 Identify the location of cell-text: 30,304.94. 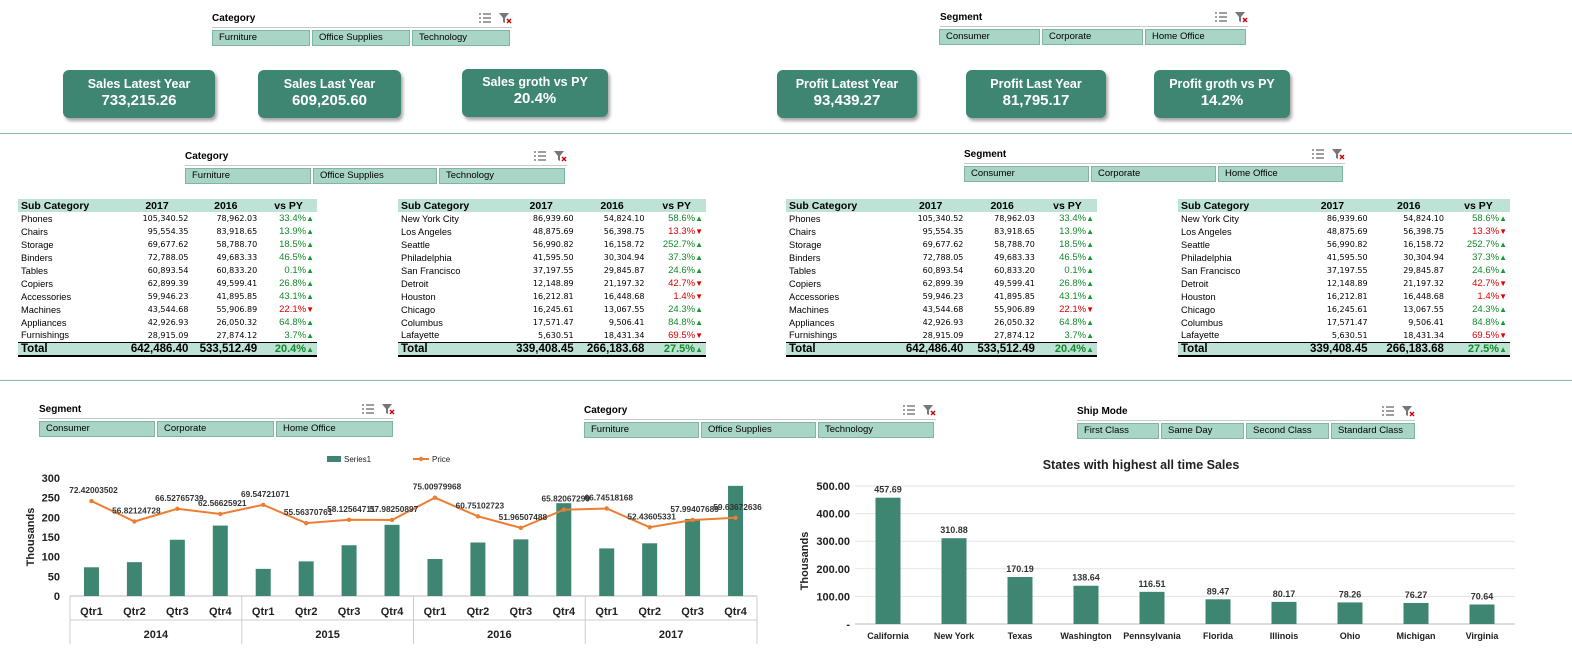
(1423, 257).